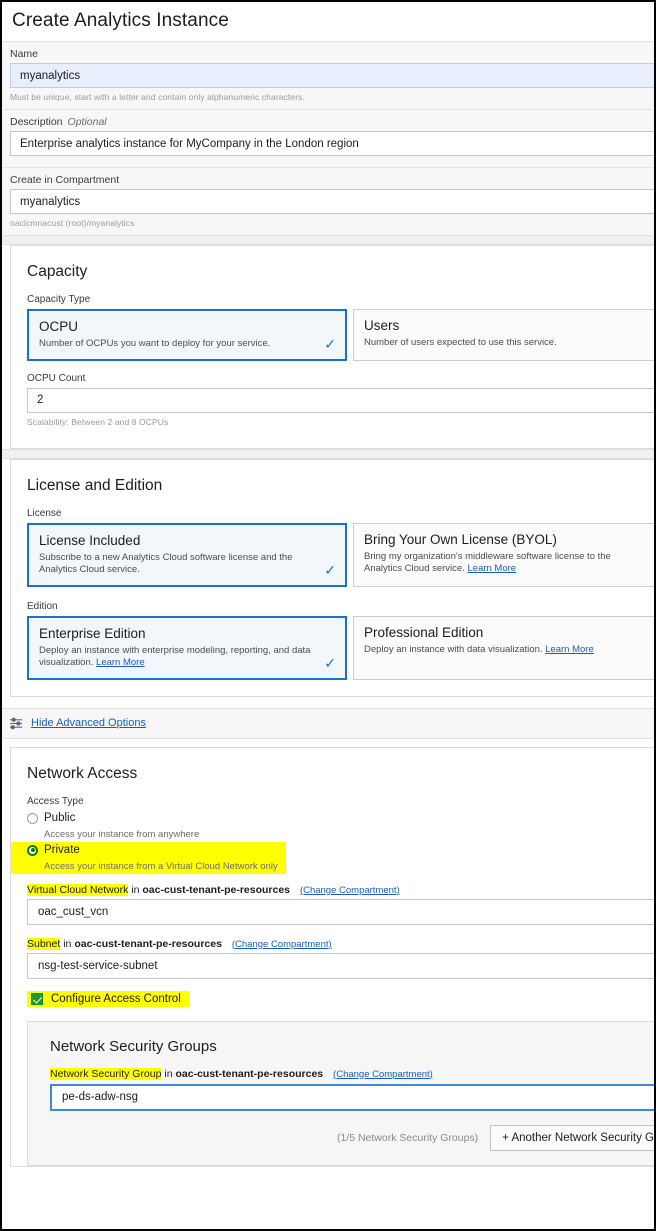  I want to click on add-another-nsg-button: + Another Network Security Group, so click(572, 1137).